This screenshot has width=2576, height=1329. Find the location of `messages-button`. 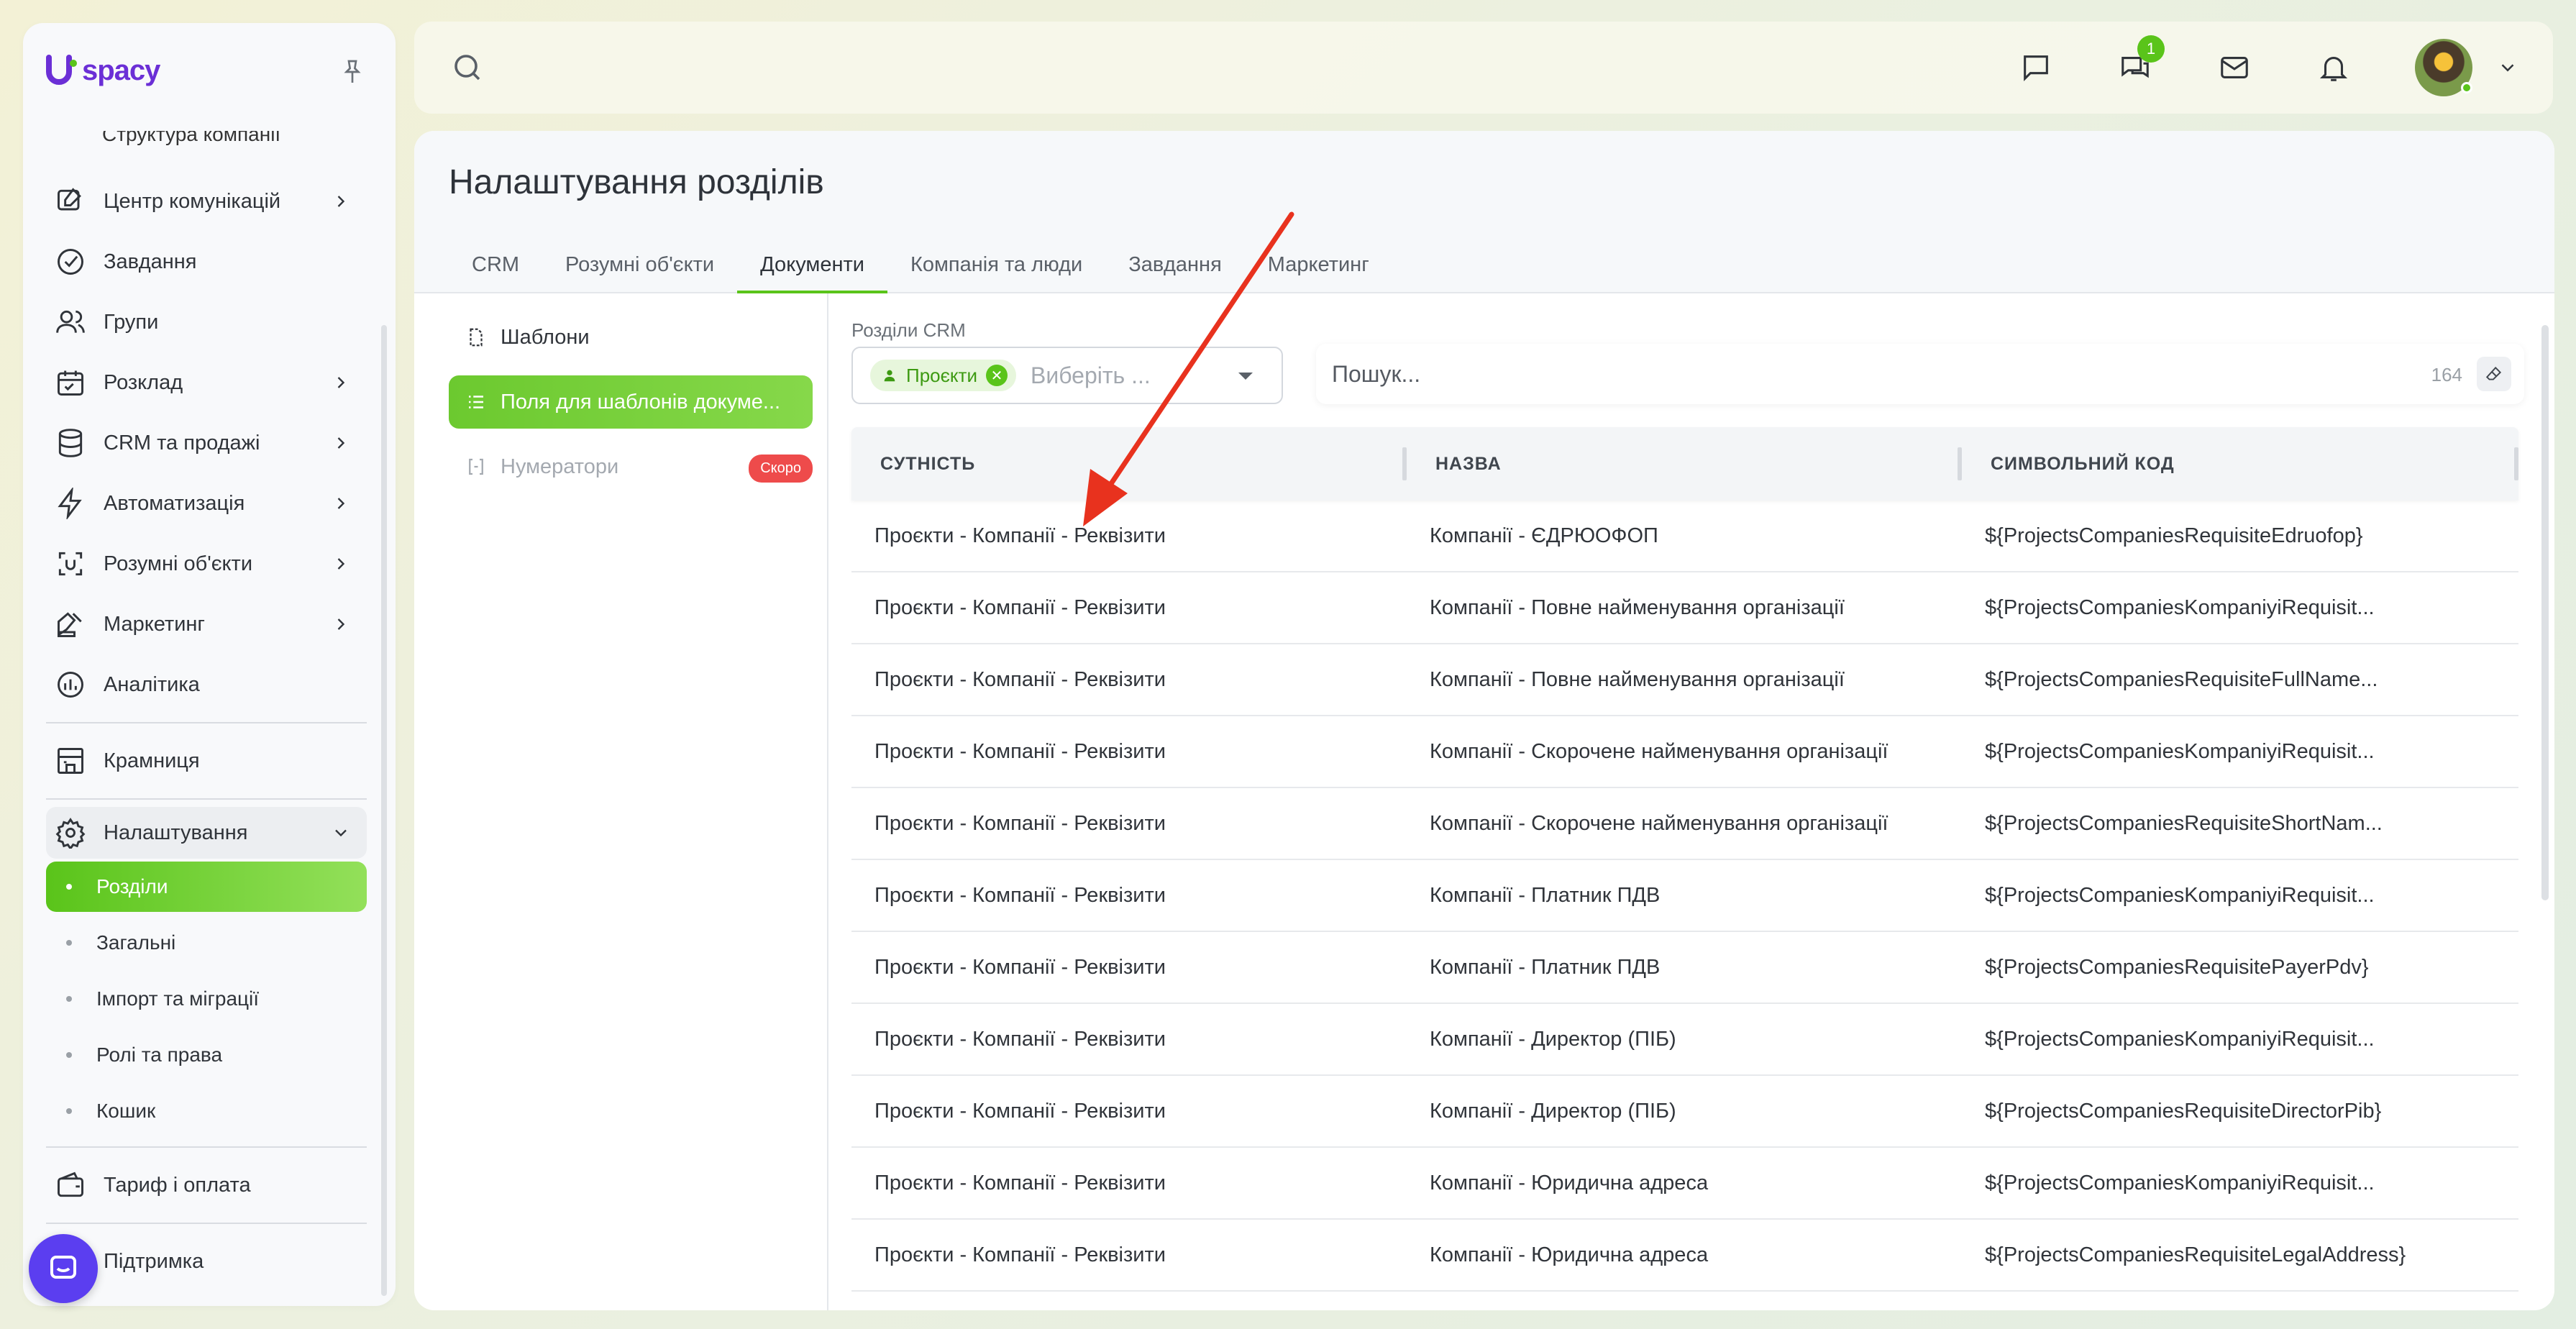

messages-button is located at coordinates (2036, 68).